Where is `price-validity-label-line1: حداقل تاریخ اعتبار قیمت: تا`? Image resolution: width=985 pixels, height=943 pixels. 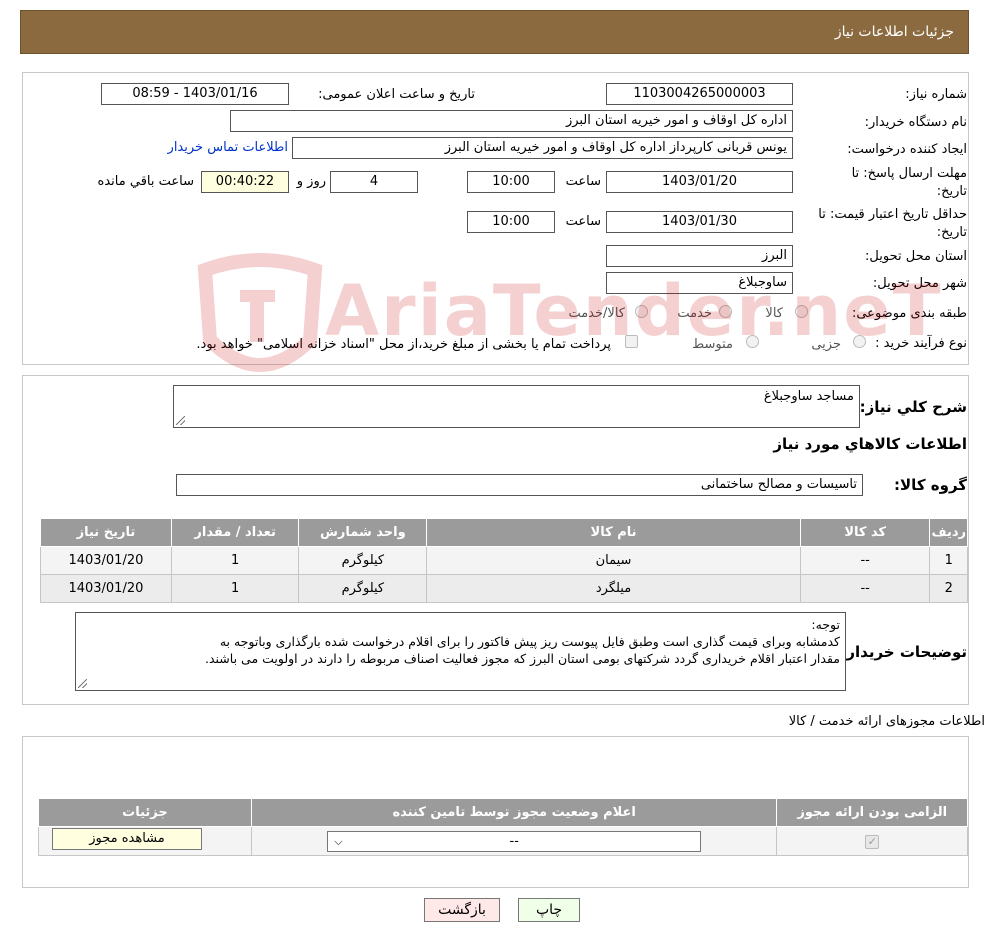
price-validity-label-line1: حداقل تاریخ اعتبار قیمت: تا is located at coordinates (892, 214).